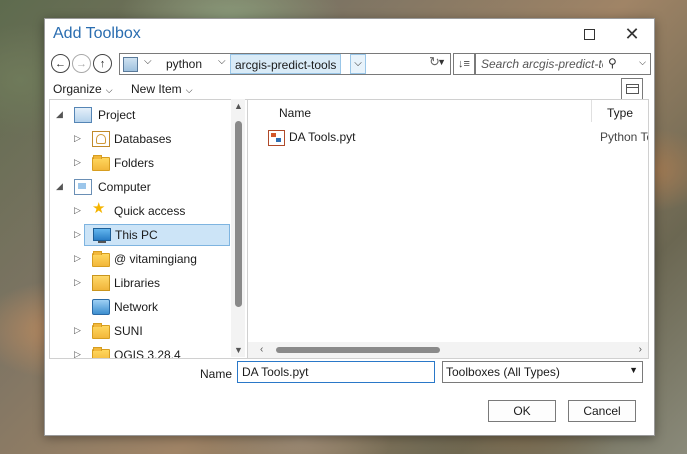 This screenshot has width=687, height=454. Describe the element at coordinates (140, 163) in the screenshot. I see `tree-item-folders: ▷ Folders` at that location.